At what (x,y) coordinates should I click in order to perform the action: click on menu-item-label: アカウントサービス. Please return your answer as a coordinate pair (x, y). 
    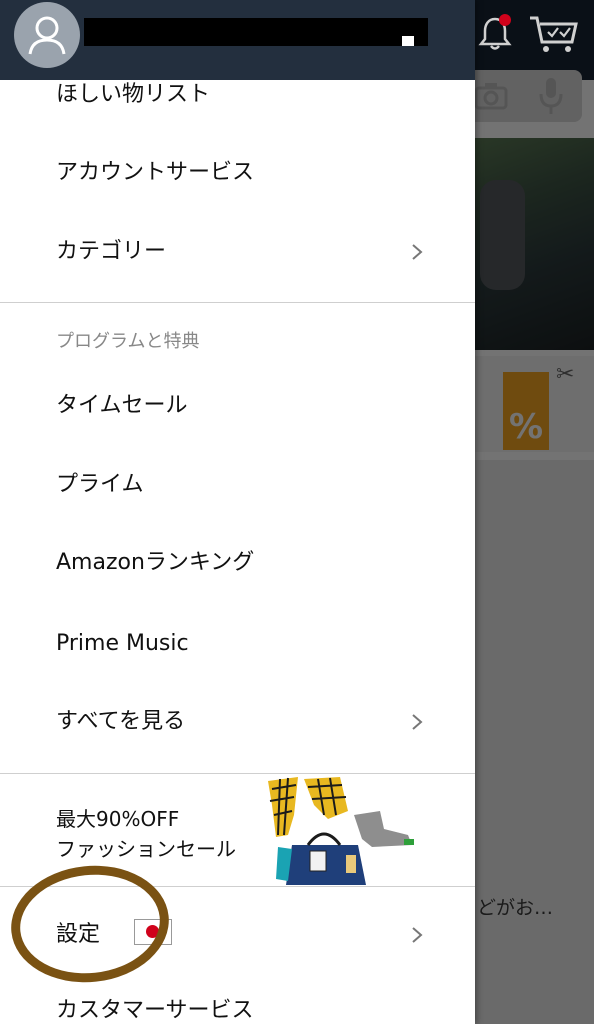
    Looking at the image, I should click on (155, 172).